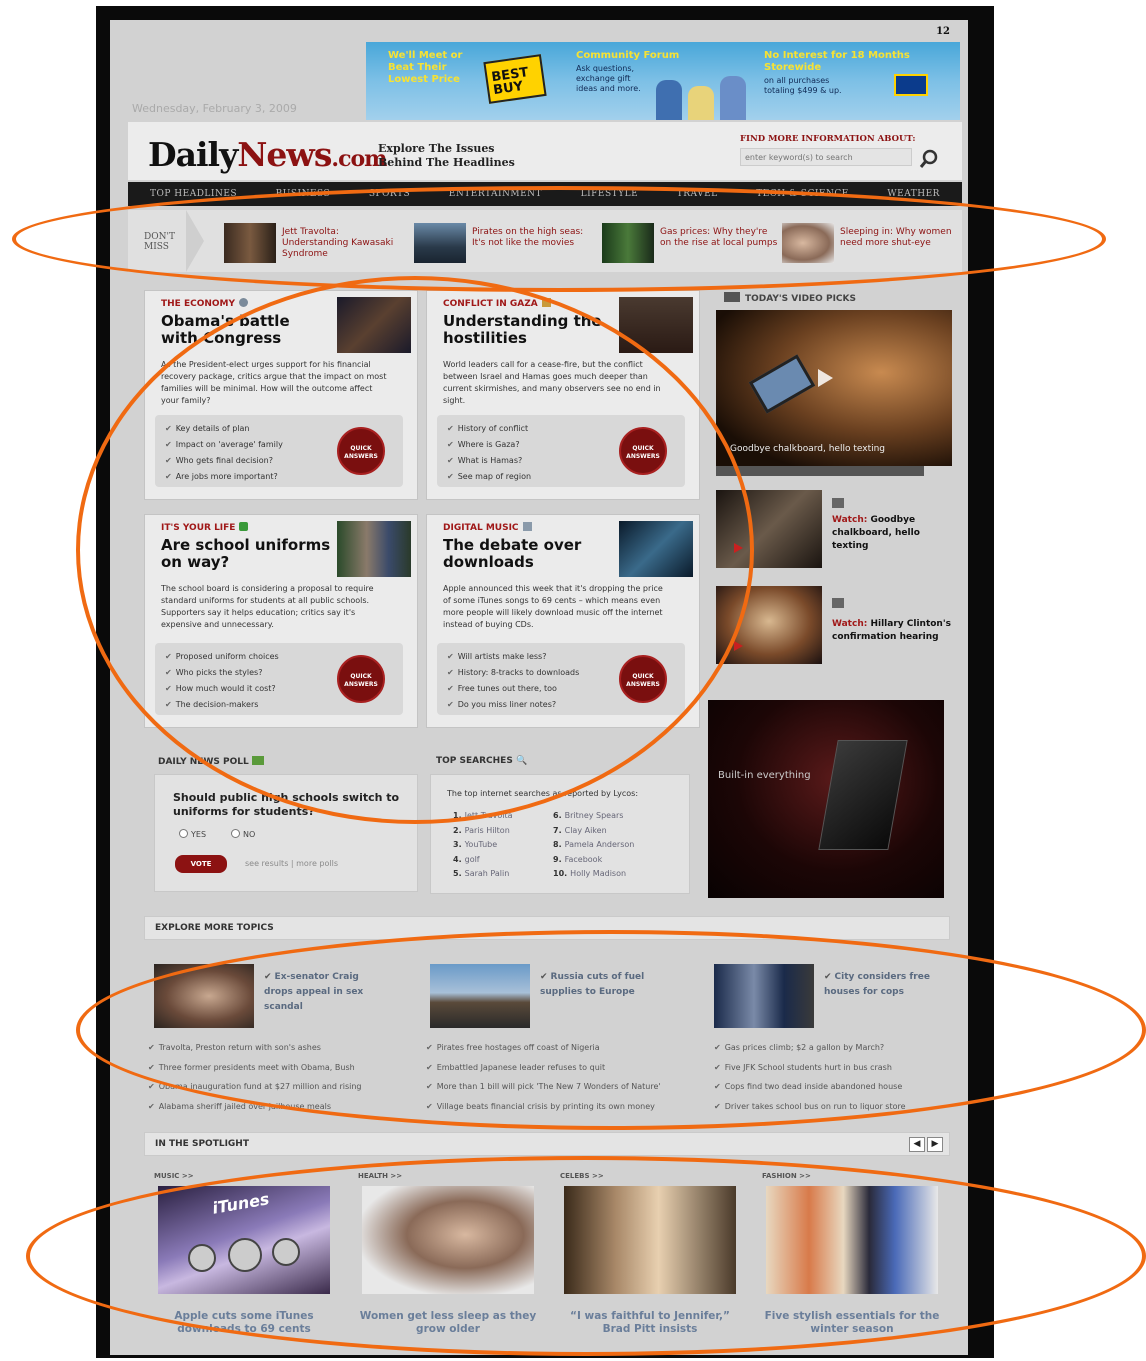 The image size is (1146, 1361). What do you see at coordinates (826, 157) in the screenshot?
I see `search-input` at bounding box center [826, 157].